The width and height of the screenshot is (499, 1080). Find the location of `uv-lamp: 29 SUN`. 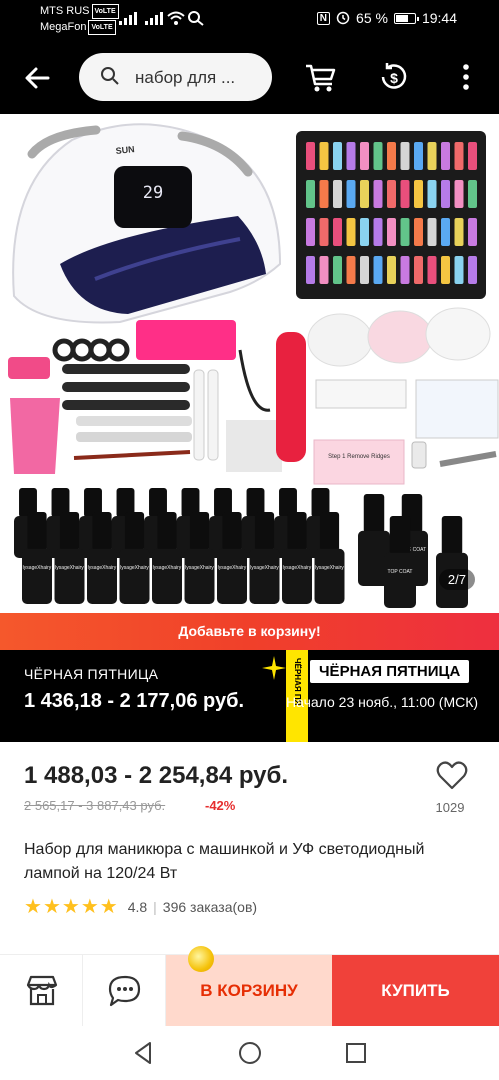

uv-lamp: 29 SUN is located at coordinates (147, 223).